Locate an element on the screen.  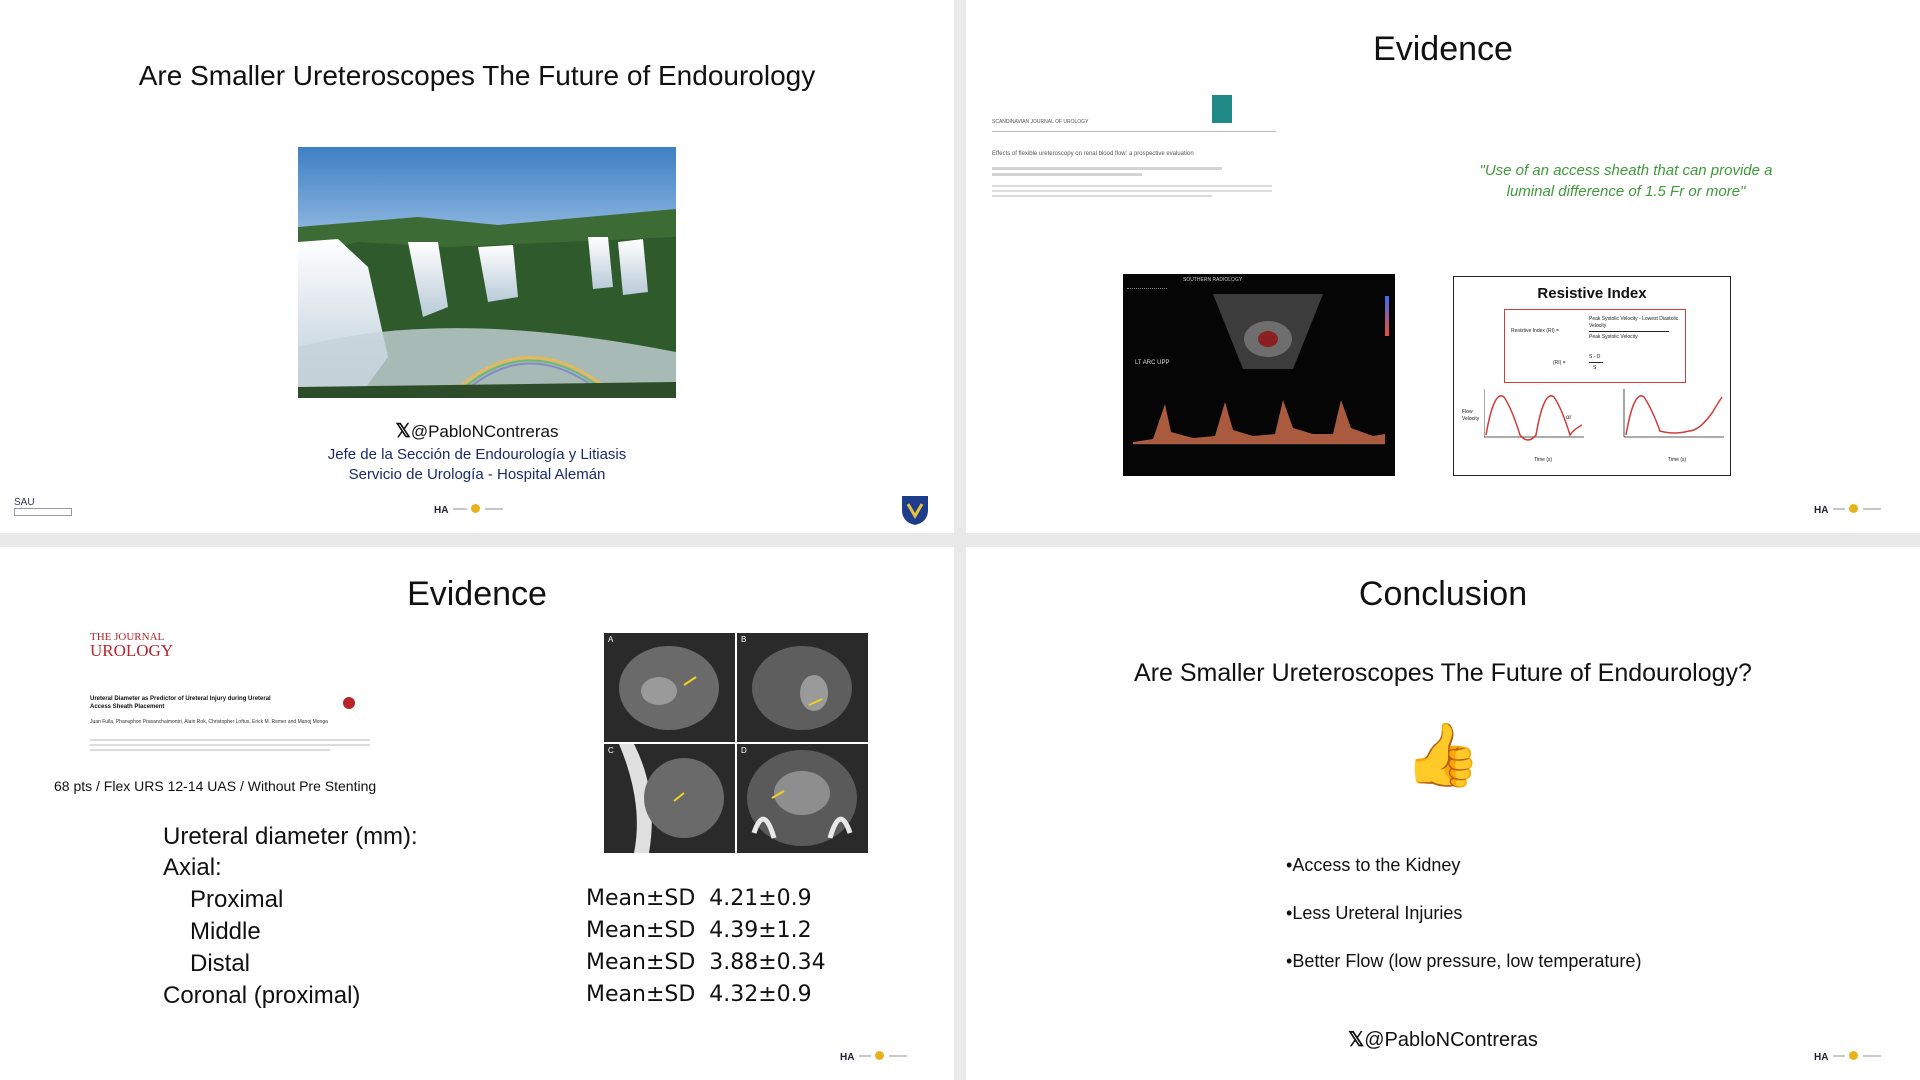
ct-label-c: C is located at coordinates (611, 750).